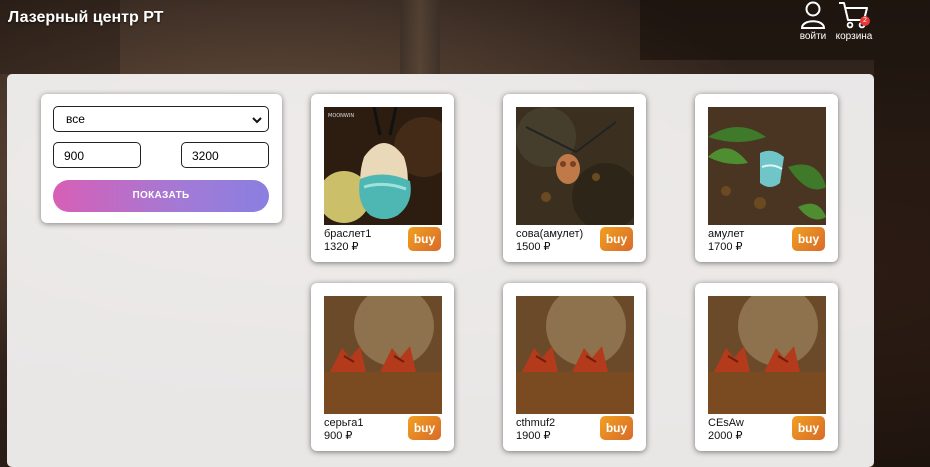 The image size is (930, 467). What do you see at coordinates (420, 37) in the screenshot?
I see `background-pillar` at bounding box center [420, 37].